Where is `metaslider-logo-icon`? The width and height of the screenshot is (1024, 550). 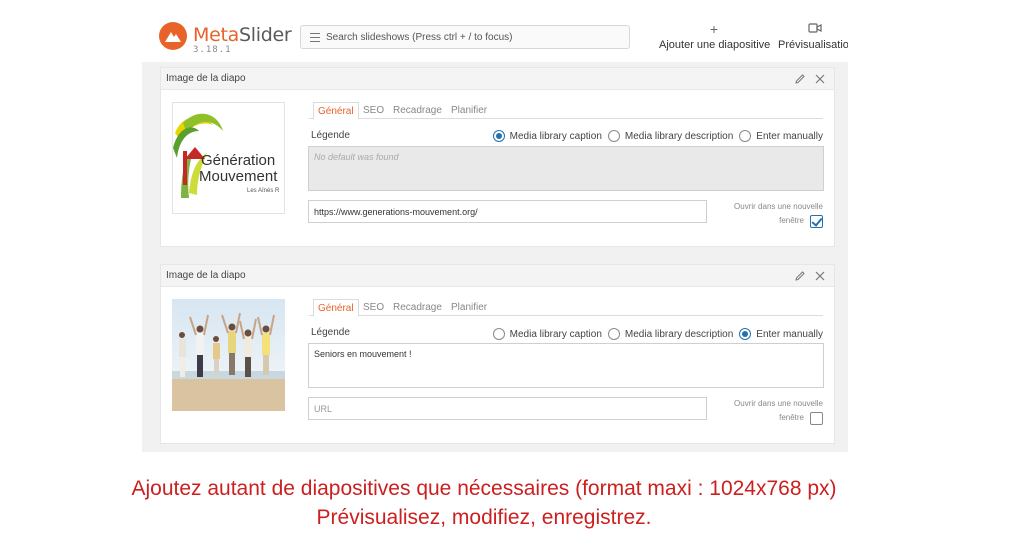 metaslider-logo-icon is located at coordinates (173, 36).